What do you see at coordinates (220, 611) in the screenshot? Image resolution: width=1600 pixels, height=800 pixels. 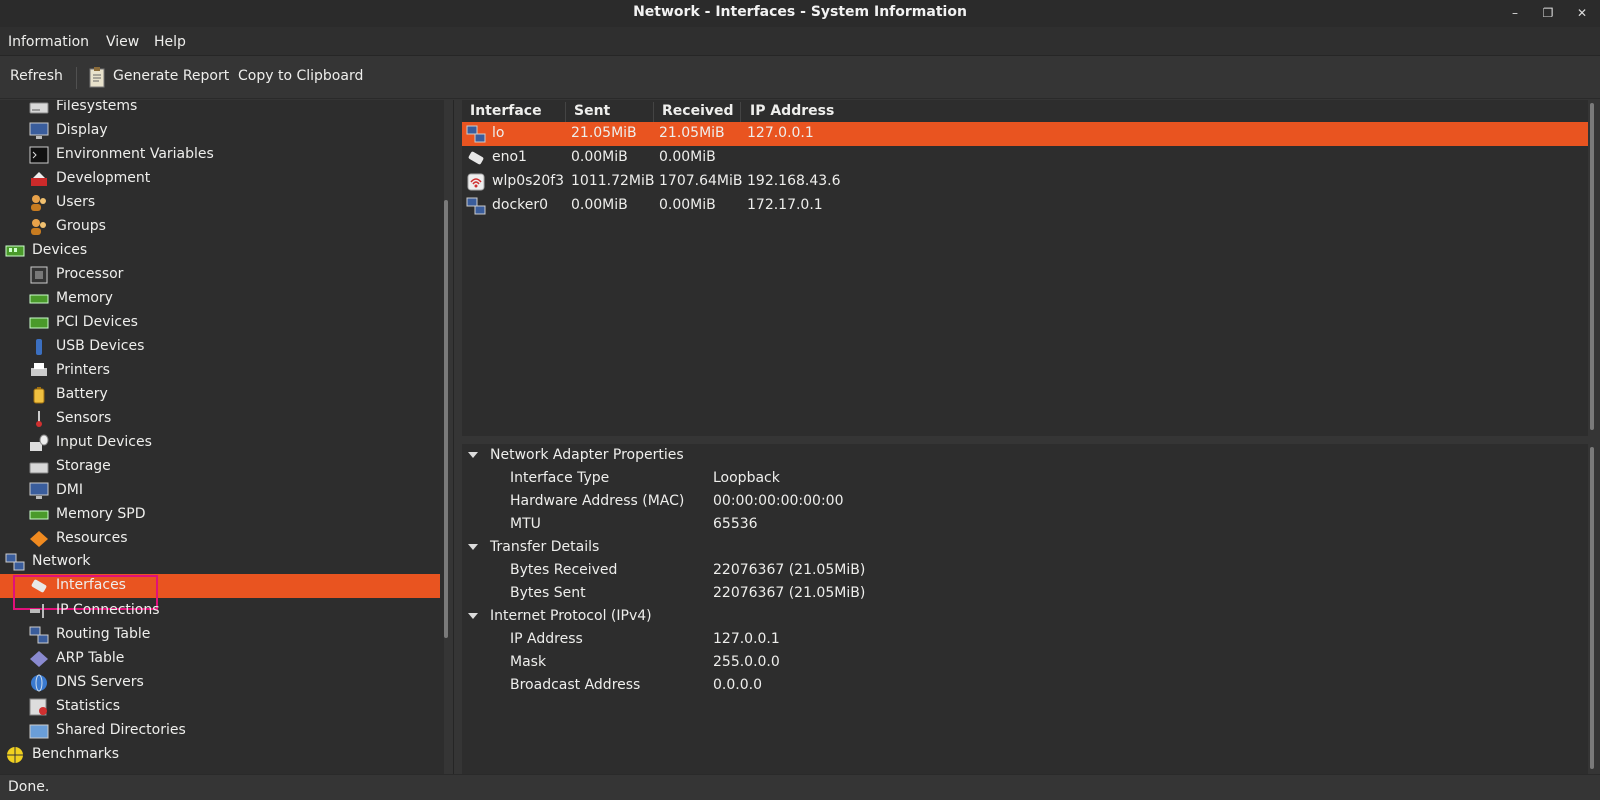 I see `sidebar-item-ip-connections: IP Connections` at bounding box center [220, 611].